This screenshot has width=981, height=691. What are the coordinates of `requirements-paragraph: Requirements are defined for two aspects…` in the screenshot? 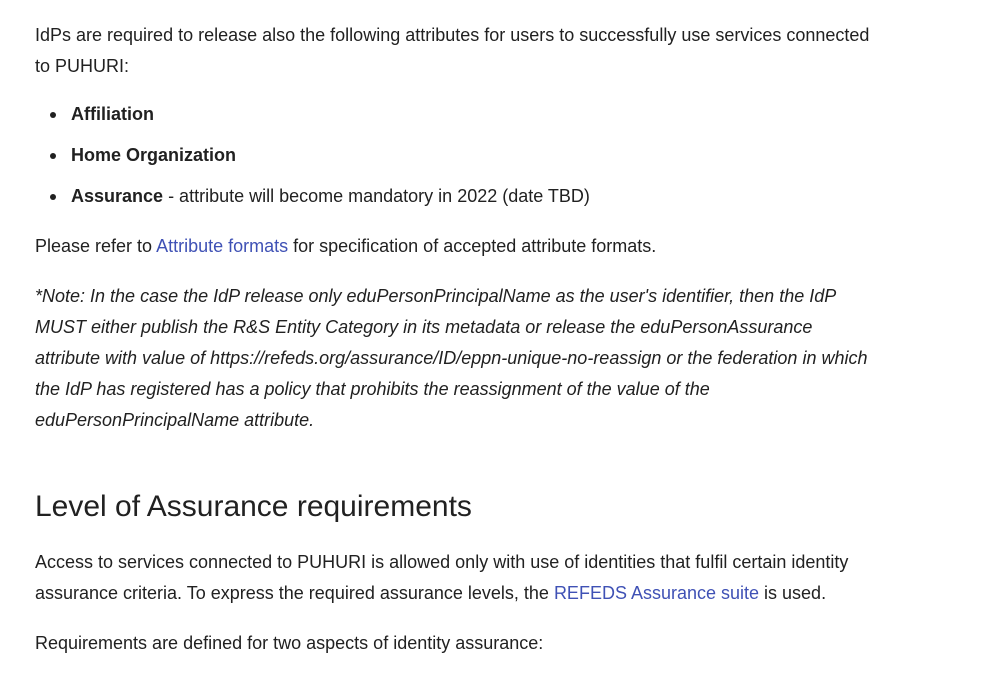 It's located at (289, 643).